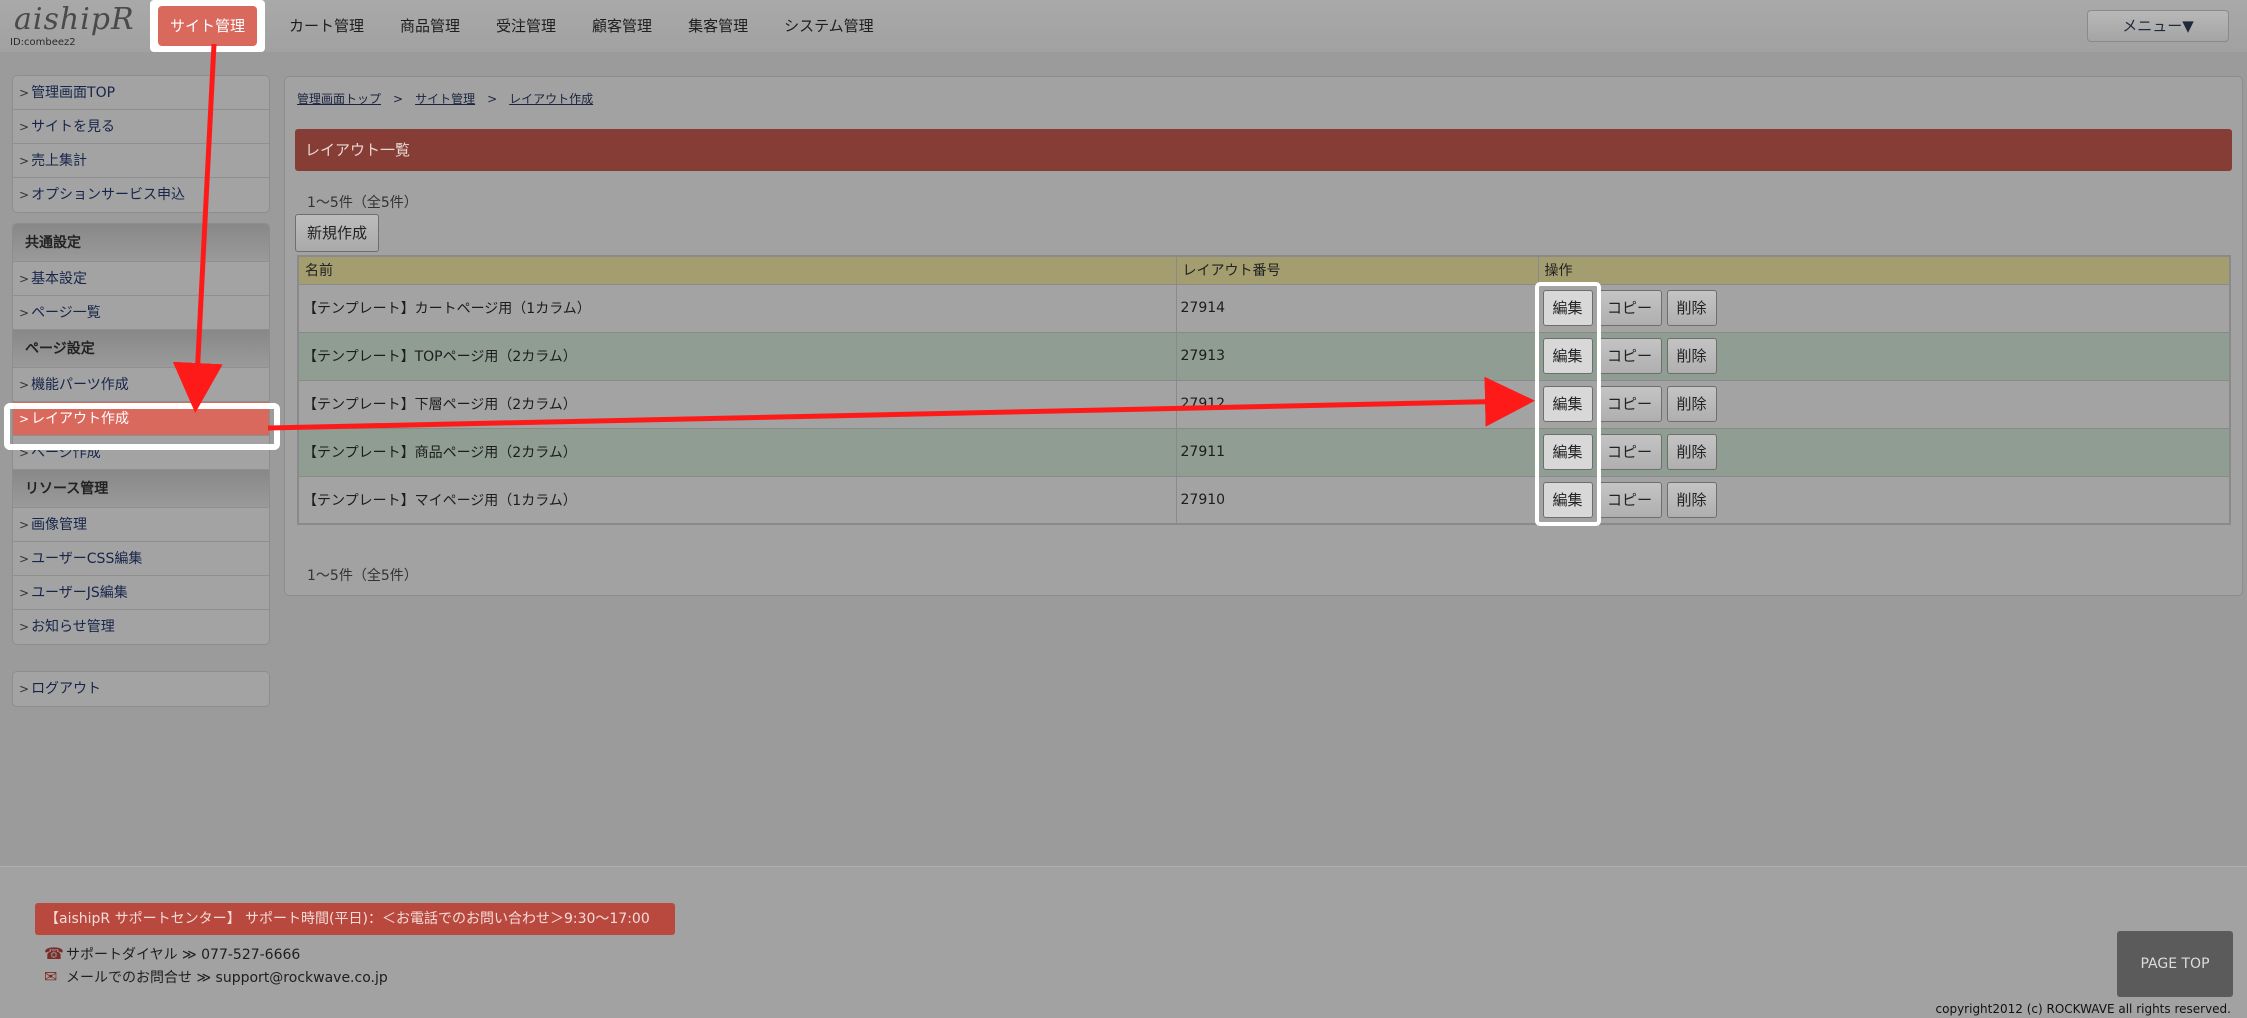  I want to click on sidebar-item-user-css: > ユーザーCSS編集, so click(141, 559).